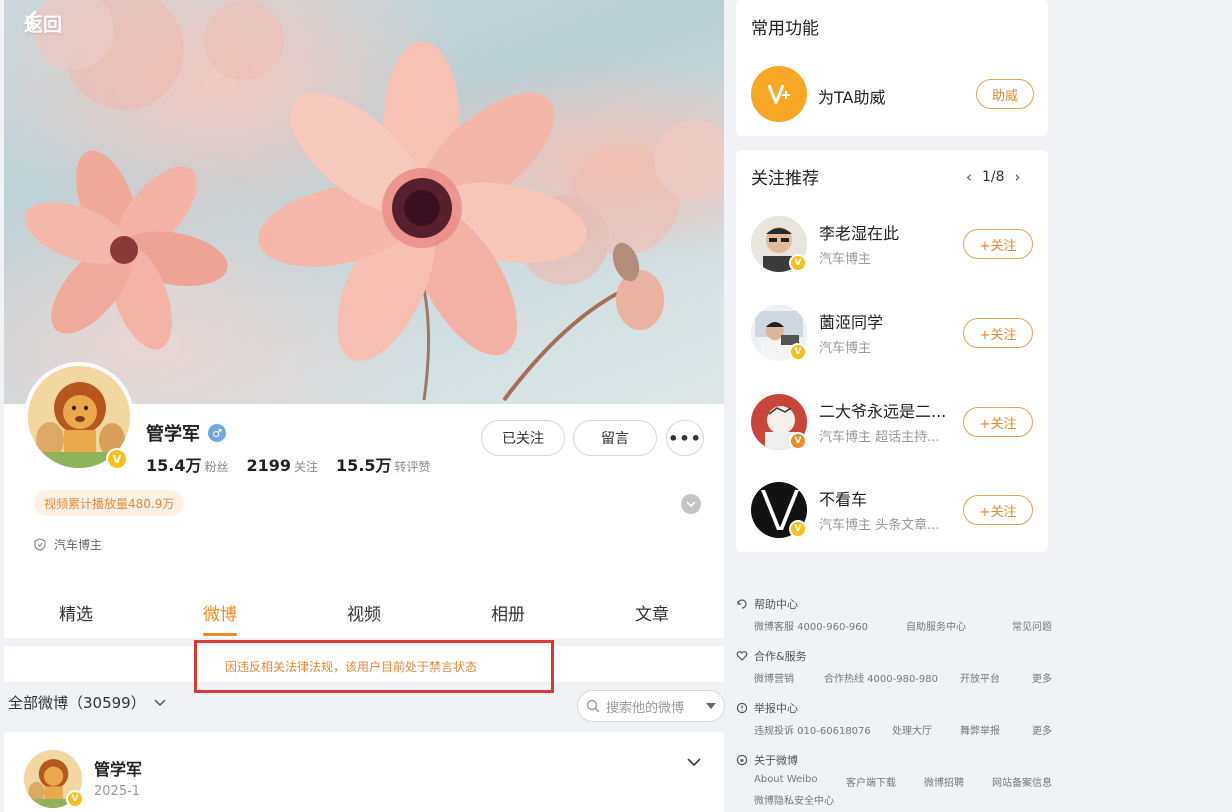  What do you see at coordinates (896, 512) in the screenshot?
I see `recommend-item: V 不看车 汽车博主 头条文章... +关注` at bounding box center [896, 512].